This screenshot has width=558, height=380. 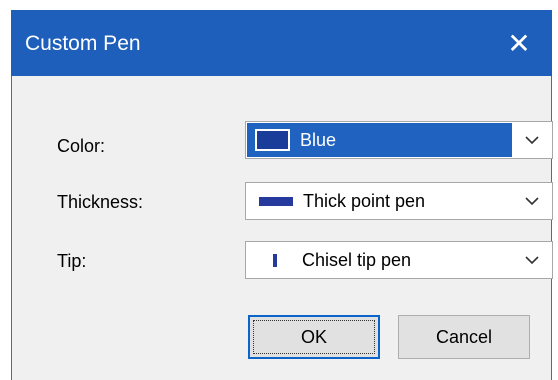 I want to click on color-label: Color:, so click(x=81, y=146).